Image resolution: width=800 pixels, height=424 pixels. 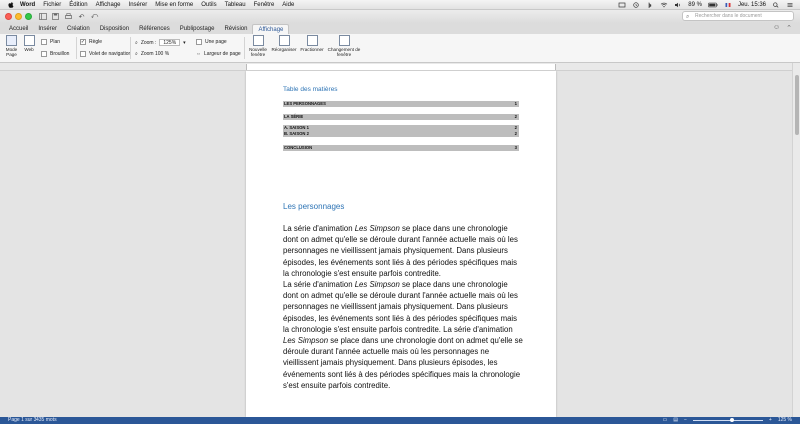 I want to click on reorganiser-label: Réorganiser, so click(x=284, y=49).